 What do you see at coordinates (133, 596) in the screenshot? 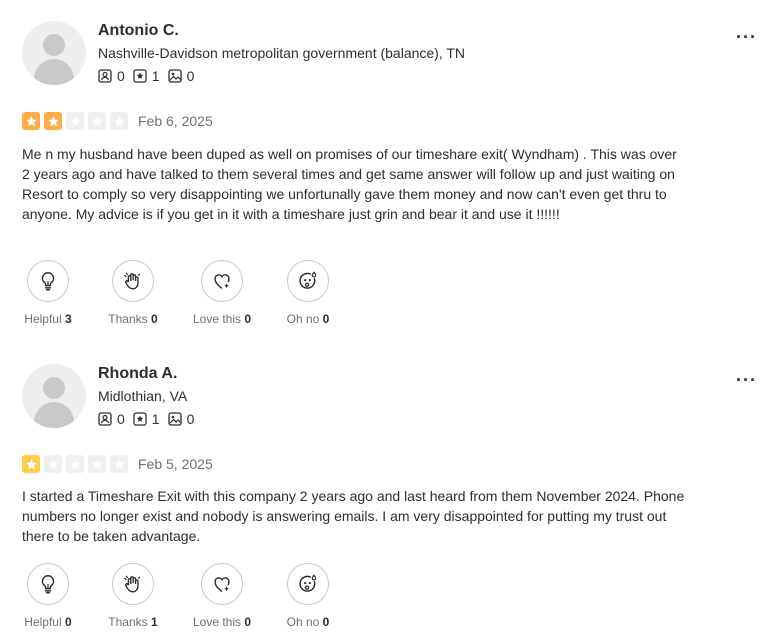
I see `thanks-button: Thanks 1` at bounding box center [133, 596].